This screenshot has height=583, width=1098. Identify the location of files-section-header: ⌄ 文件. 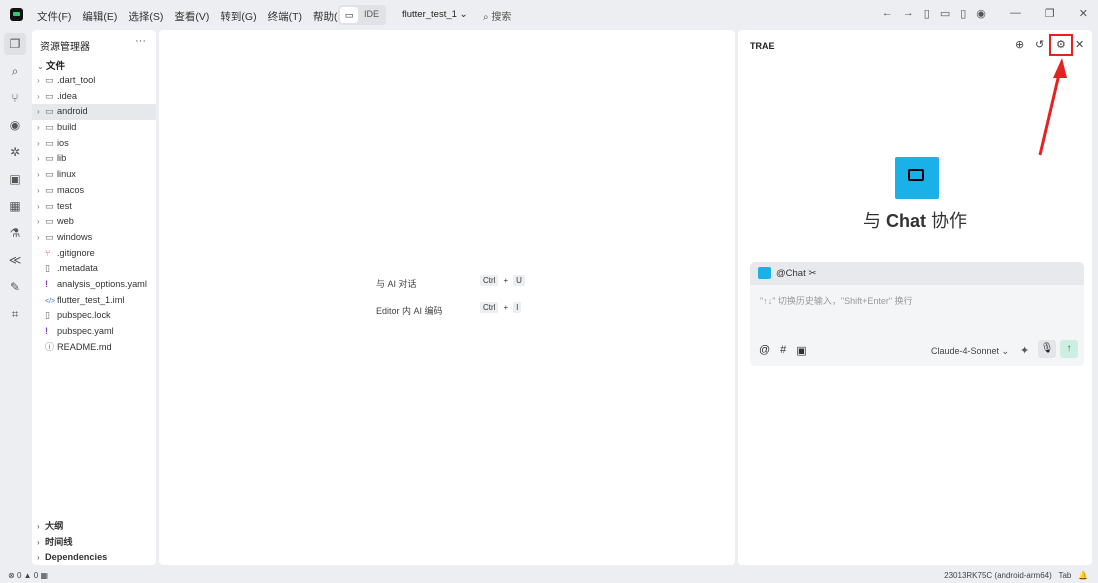
(51, 65).